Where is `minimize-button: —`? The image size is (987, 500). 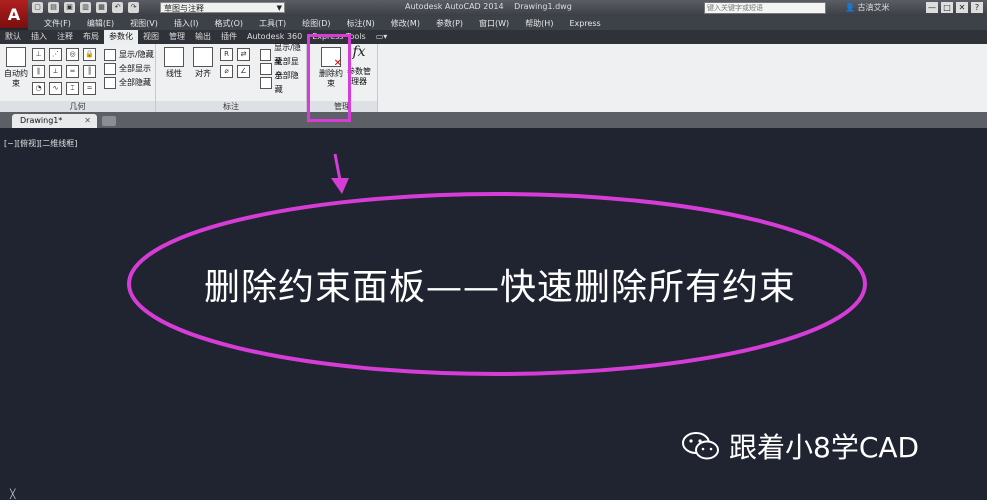 minimize-button: — is located at coordinates (932, 7).